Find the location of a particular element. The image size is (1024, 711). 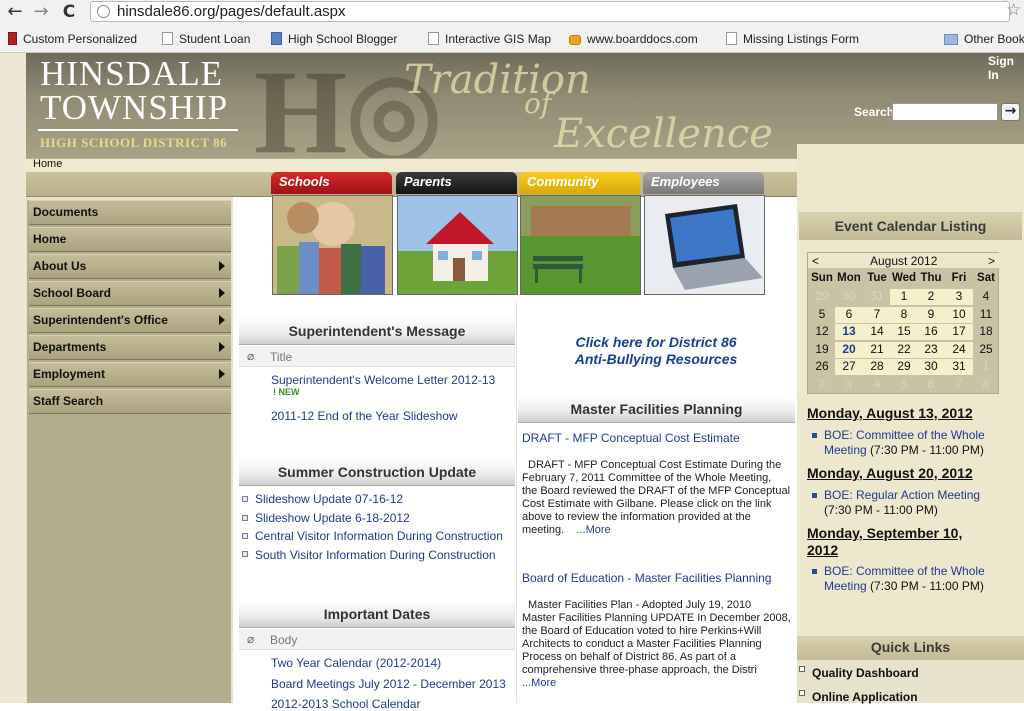

calendar-day: 27 is located at coordinates (849, 367).